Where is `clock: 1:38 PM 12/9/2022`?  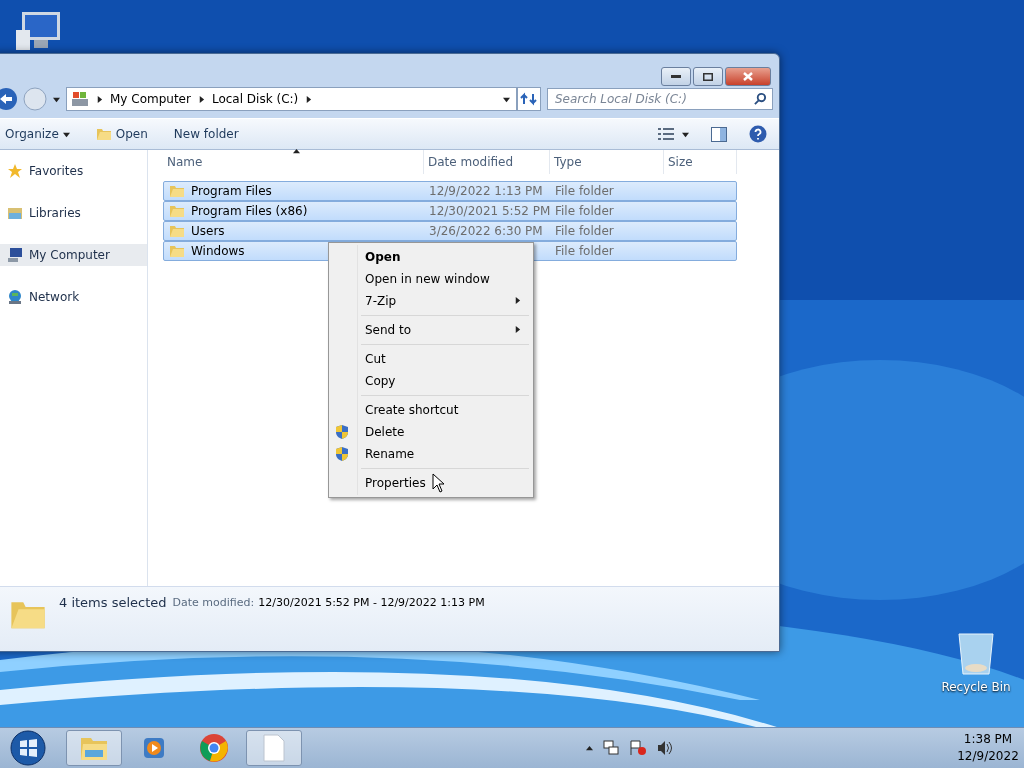
clock: 1:38 PM 12/9/2022 is located at coordinates (988, 748).